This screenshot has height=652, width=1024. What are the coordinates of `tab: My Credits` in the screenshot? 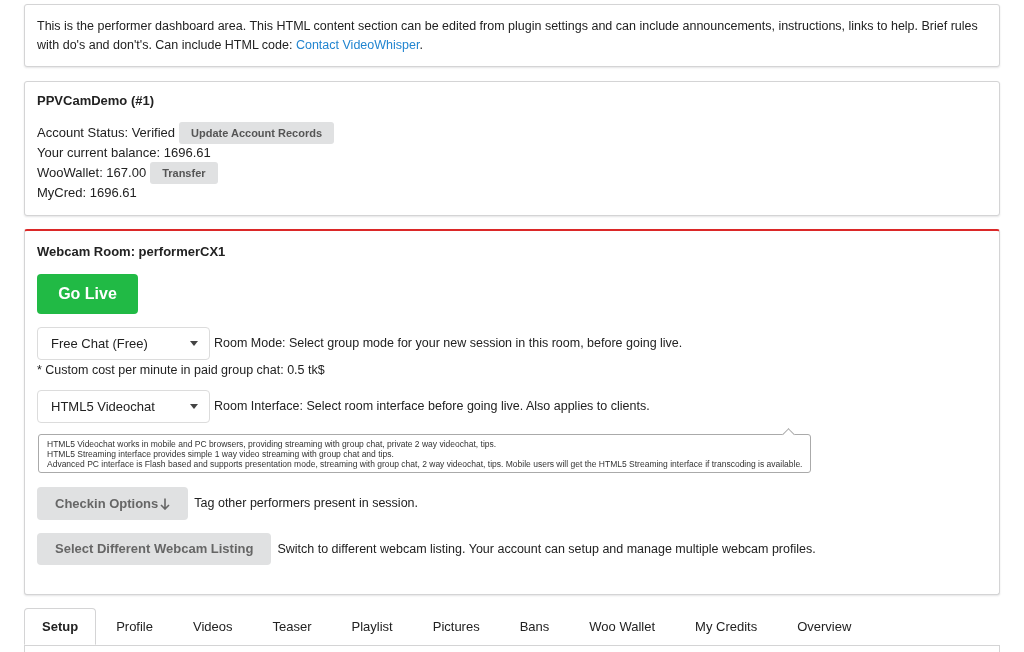 It's located at (726, 626).